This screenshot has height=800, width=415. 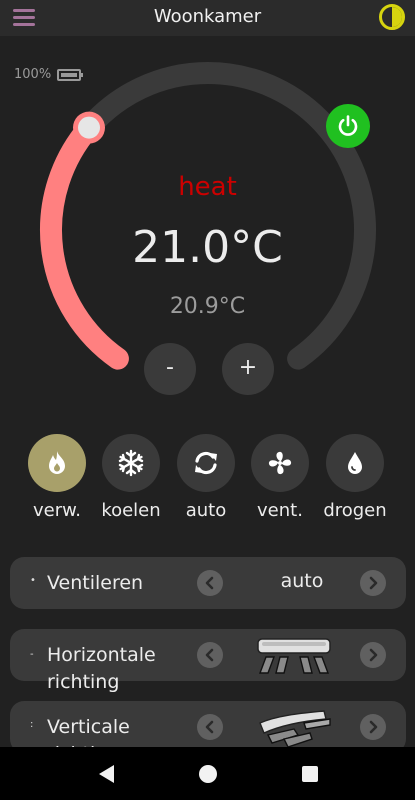 I want to click on mode-heat: verw., so click(x=57, y=477).